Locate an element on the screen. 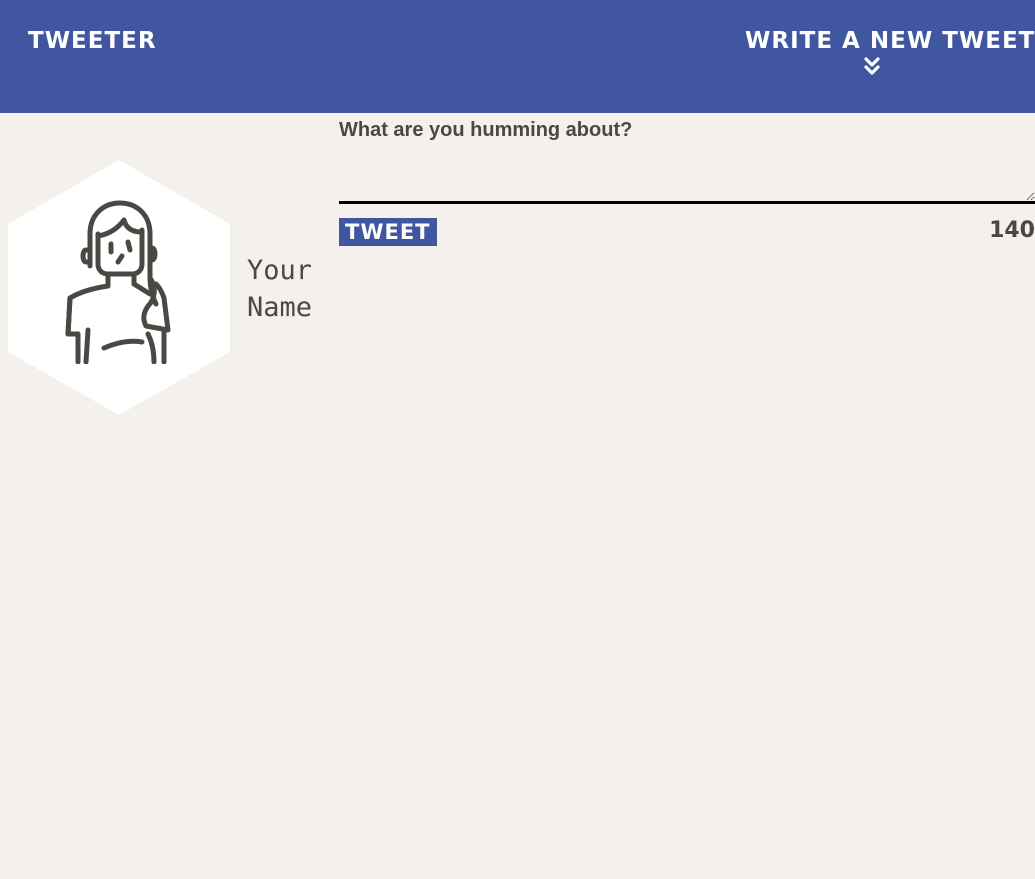 The image size is (1035, 879). character-counter: 140 is located at coordinates (1012, 230).